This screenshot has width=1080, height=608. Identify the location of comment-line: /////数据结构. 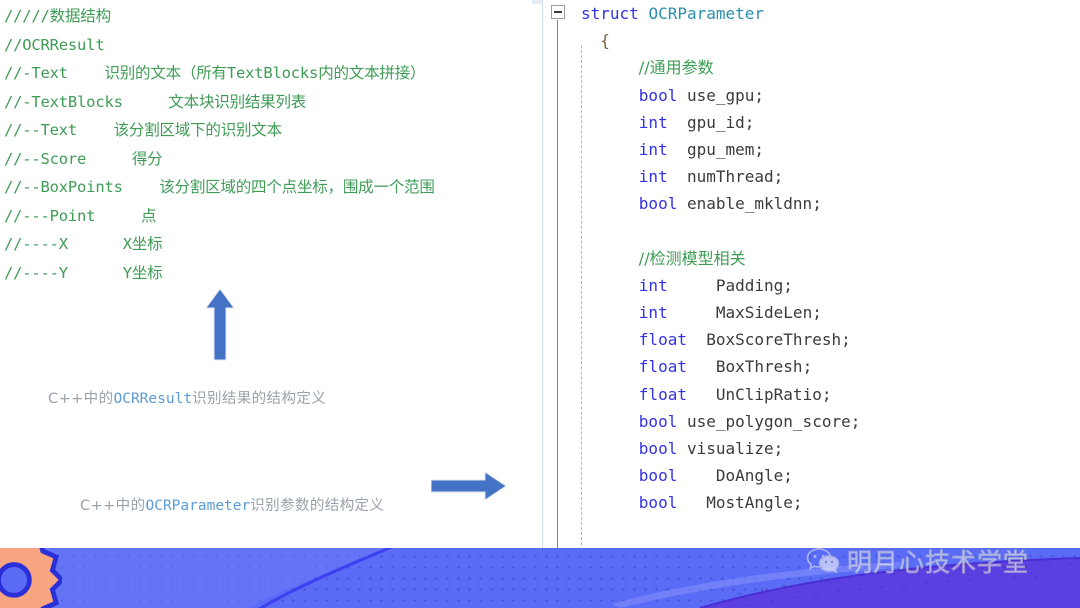
(57, 16).